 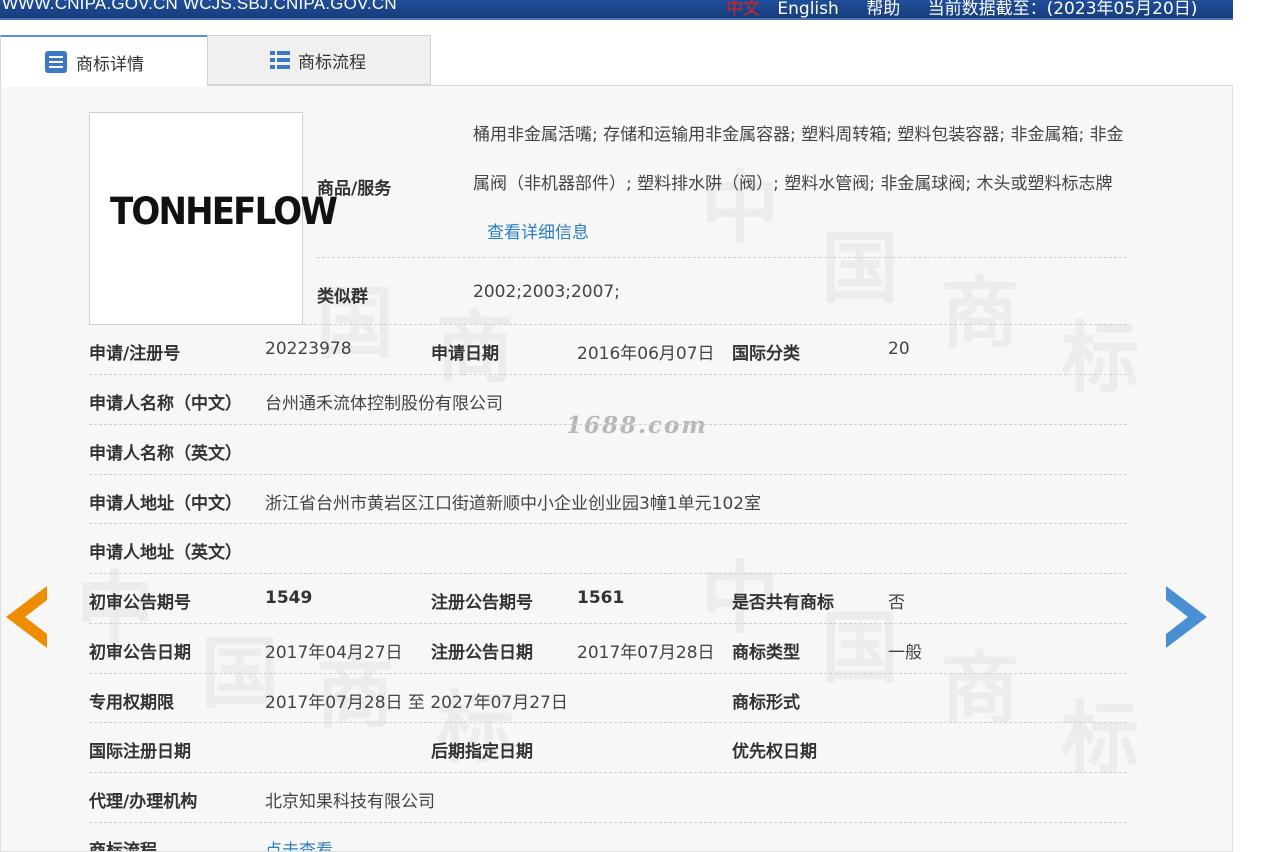 What do you see at coordinates (280, 60) in the screenshot?
I see `flow-list-icon` at bounding box center [280, 60].